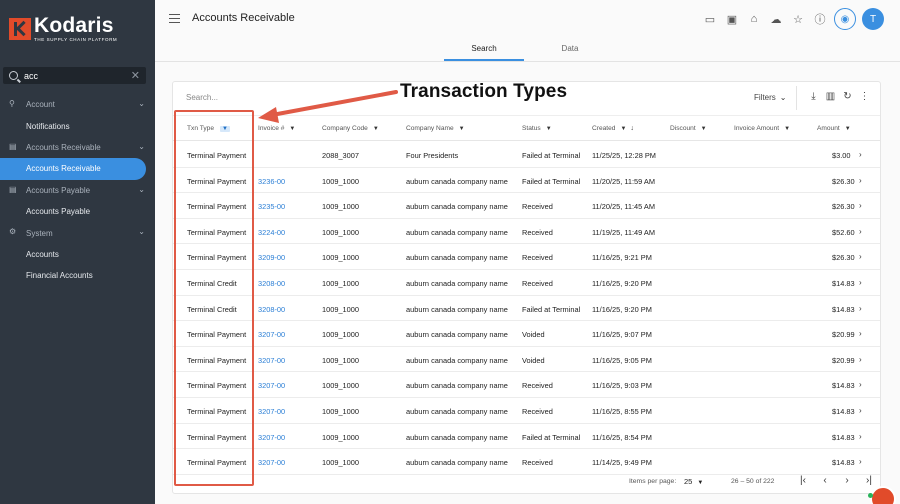 The height and width of the screenshot is (504, 900). I want to click on top-bar: Accounts Receivable ▭ ▣ ⌂ ☁ ☆ ⓘ ◉ T, so click(527, 19).